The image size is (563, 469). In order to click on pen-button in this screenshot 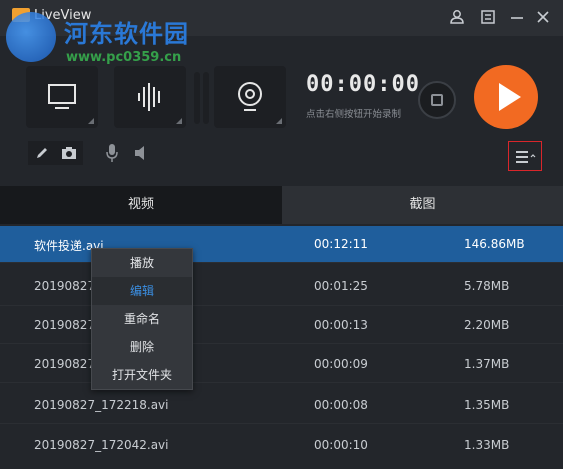, I will do `click(42, 153)`.